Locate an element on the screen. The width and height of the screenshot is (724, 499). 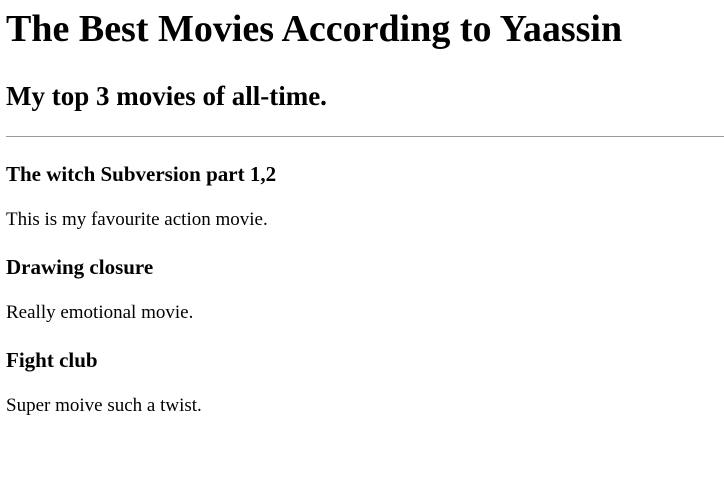
movie-title: The witch Subversion part 1,2 is located at coordinates (141, 174).